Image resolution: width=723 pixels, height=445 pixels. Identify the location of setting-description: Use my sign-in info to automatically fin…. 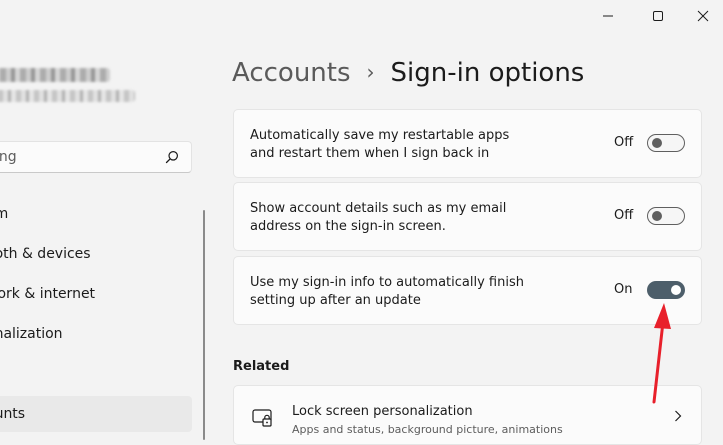
(400, 292).